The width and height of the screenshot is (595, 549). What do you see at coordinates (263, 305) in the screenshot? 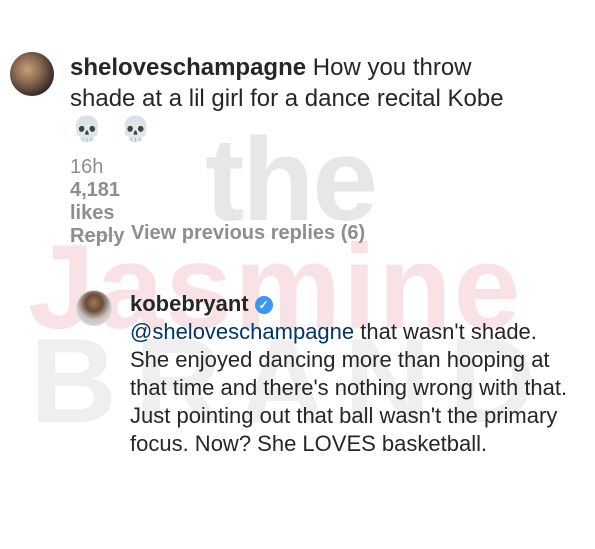
I see `verified-badge-icon: ✓` at bounding box center [263, 305].